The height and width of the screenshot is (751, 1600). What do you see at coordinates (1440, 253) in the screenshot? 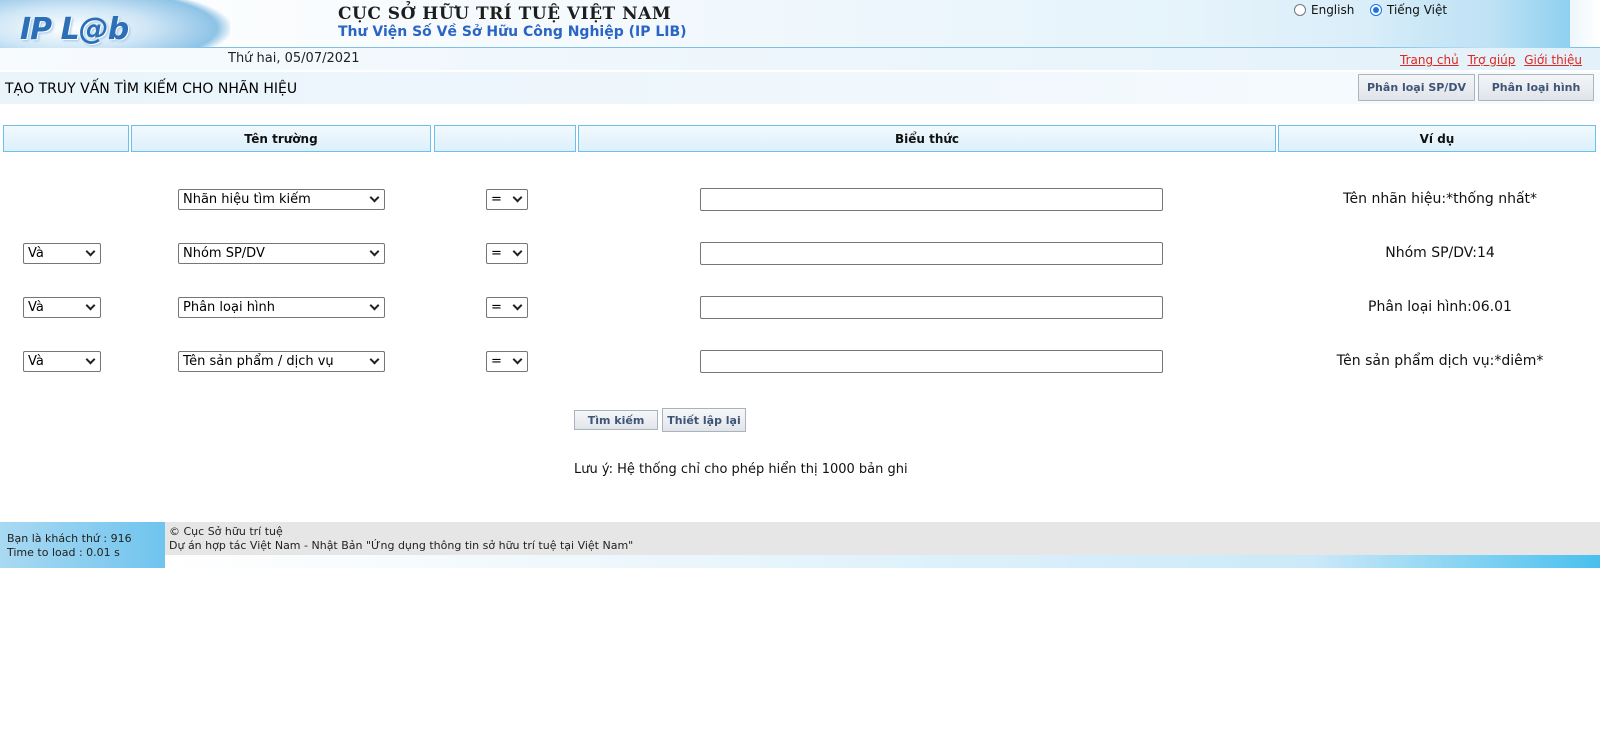
I see `example-text: Nhóm SP/DV:14` at bounding box center [1440, 253].